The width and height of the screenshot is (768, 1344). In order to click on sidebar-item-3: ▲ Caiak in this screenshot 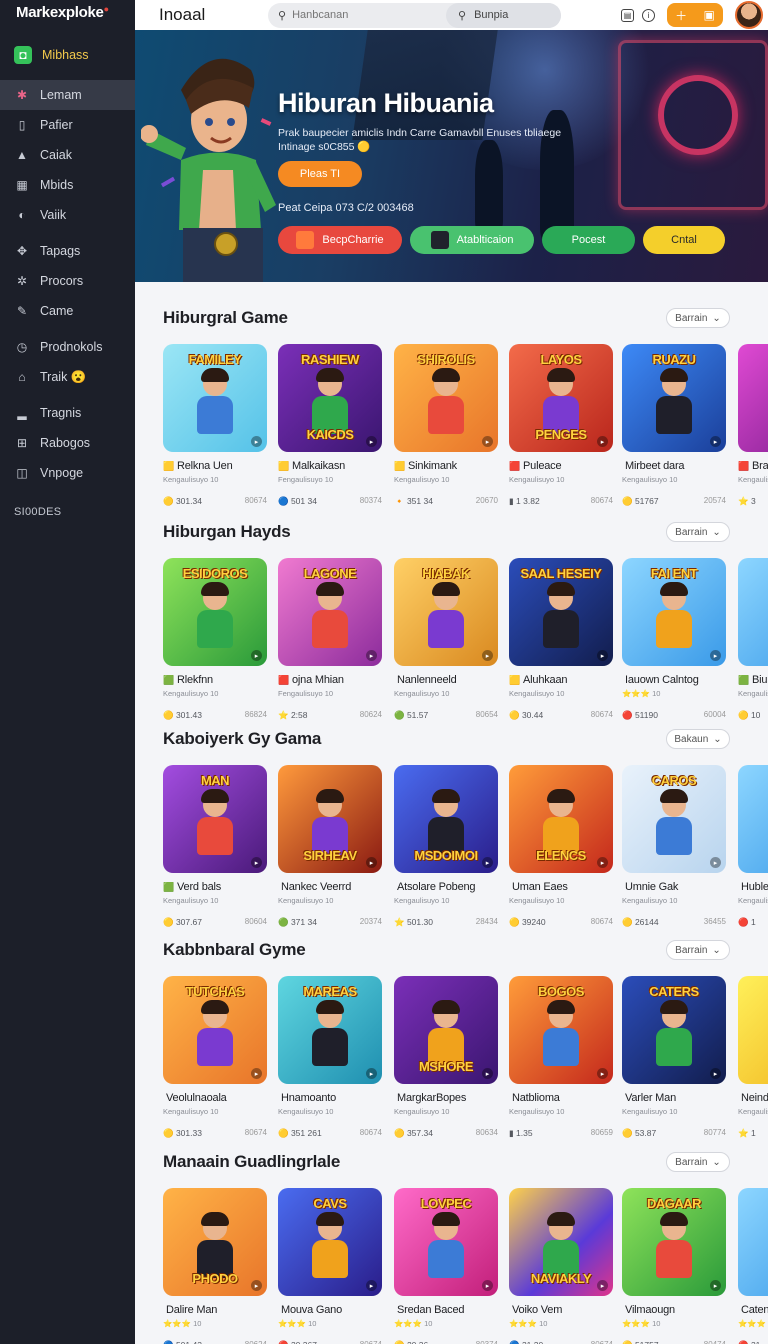, I will do `click(67, 155)`.